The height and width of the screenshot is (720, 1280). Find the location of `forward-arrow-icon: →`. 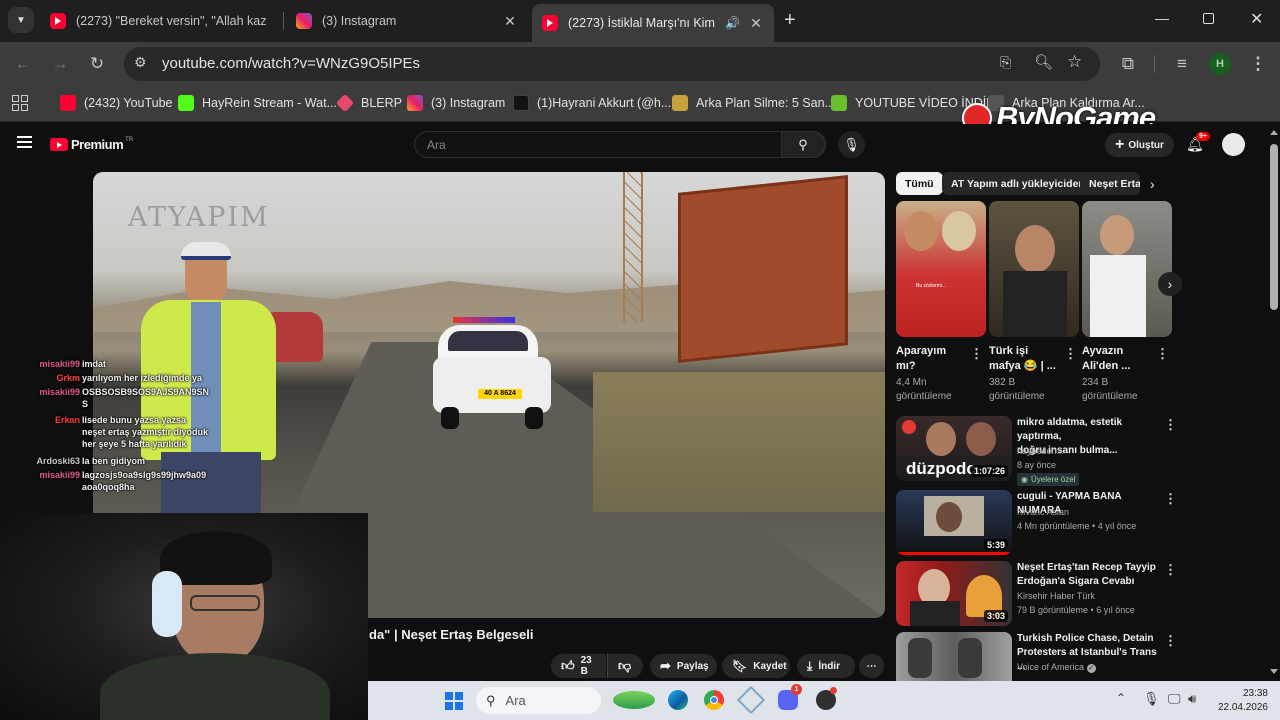

forward-arrow-icon: → is located at coordinates (60, 64).